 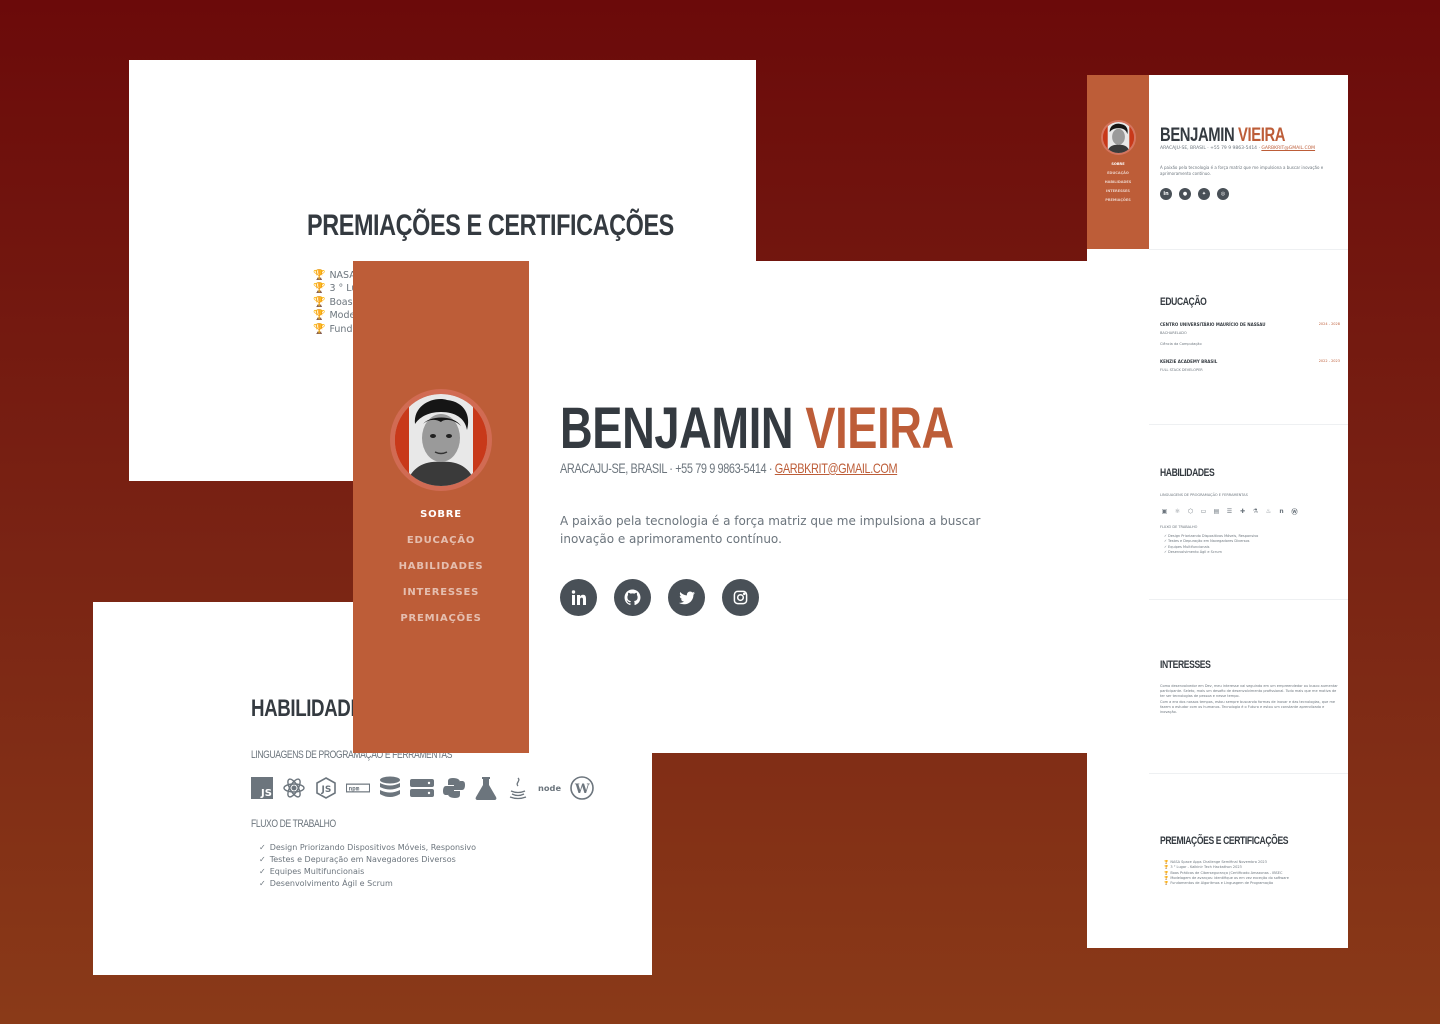 What do you see at coordinates (293, 824) in the screenshot?
I see `workflow-subheading: FLUXO DE TRABALHO` at bounding box center [293, 824].